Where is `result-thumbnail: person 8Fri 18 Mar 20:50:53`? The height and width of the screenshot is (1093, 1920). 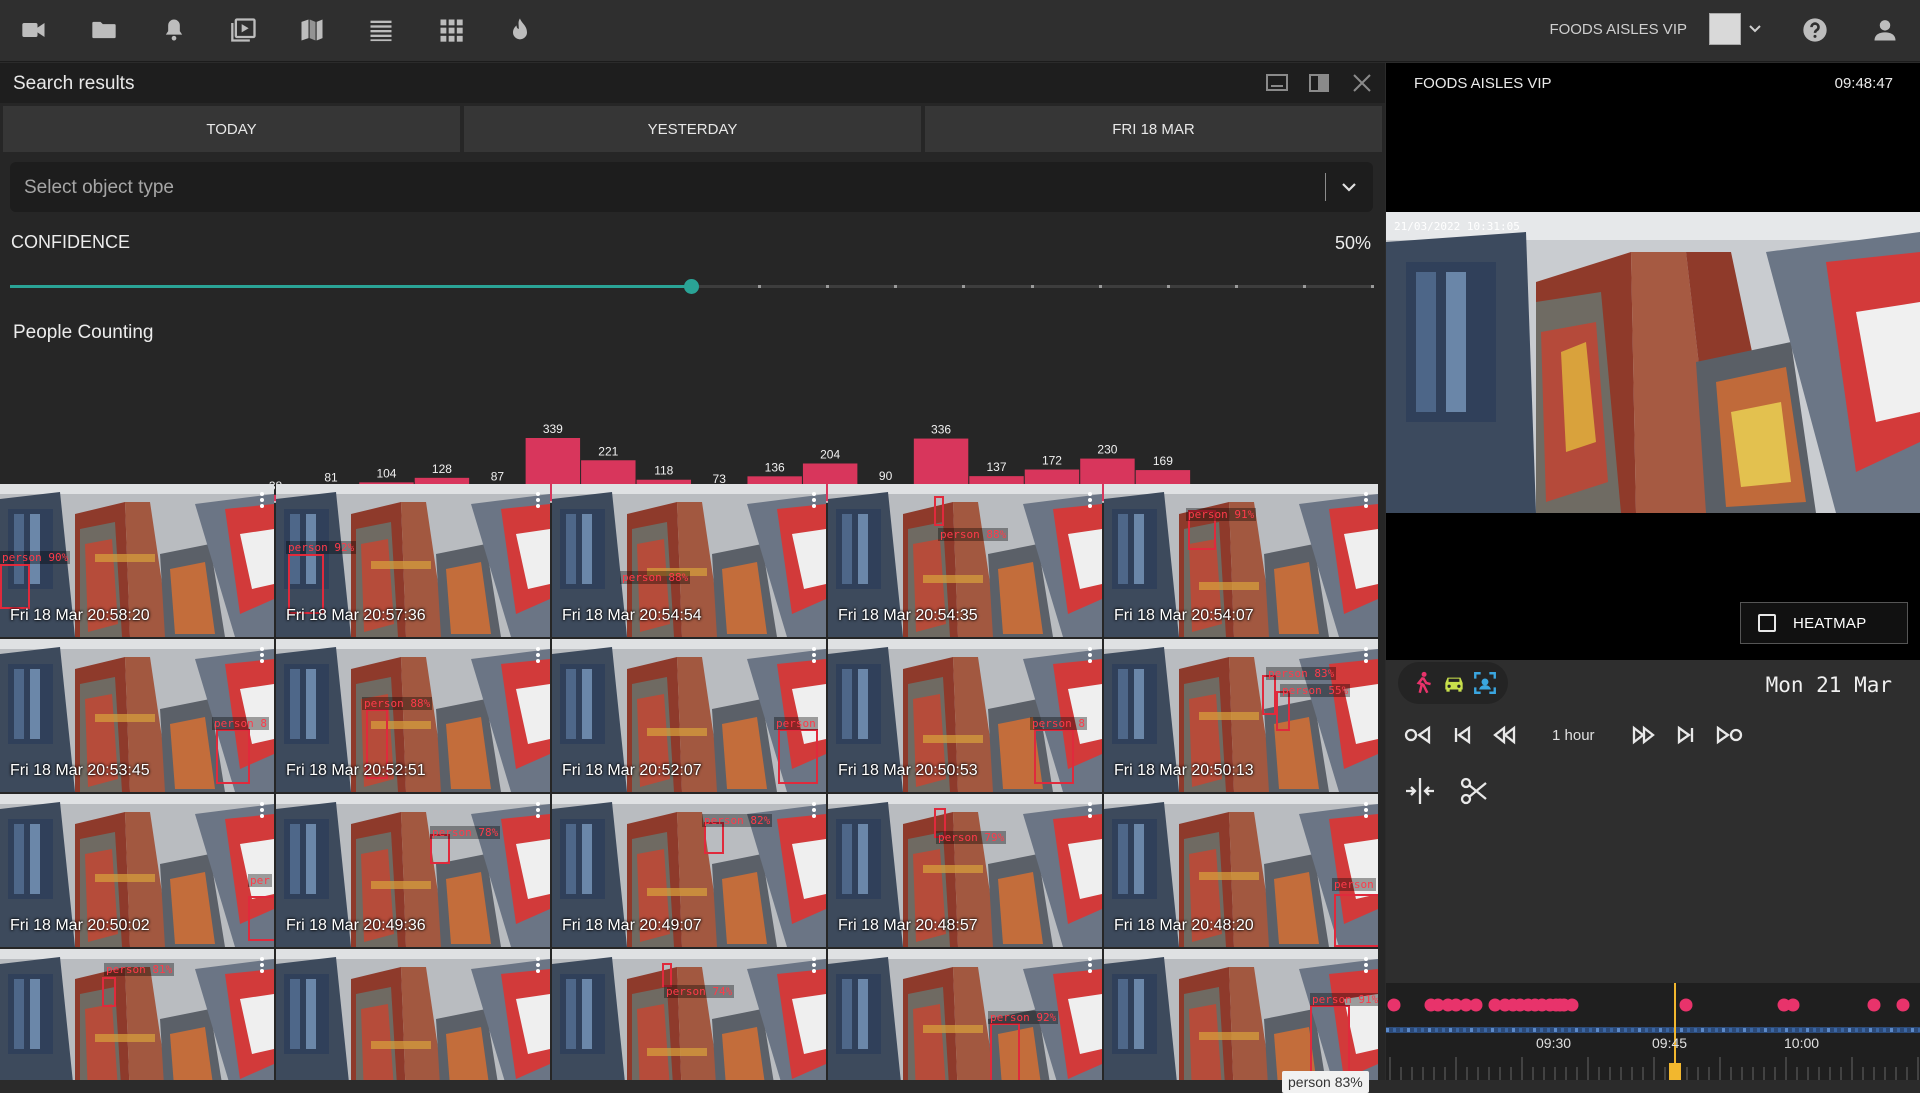
result-thumbnail: person 8Fri 18 Mar 20:50:53 is located at coordinates (965, 715).